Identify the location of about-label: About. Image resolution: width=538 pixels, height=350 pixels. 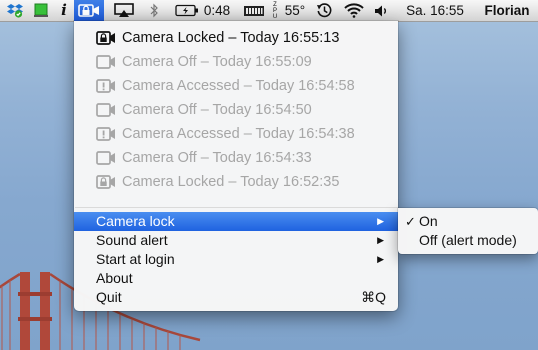
(114, 278).